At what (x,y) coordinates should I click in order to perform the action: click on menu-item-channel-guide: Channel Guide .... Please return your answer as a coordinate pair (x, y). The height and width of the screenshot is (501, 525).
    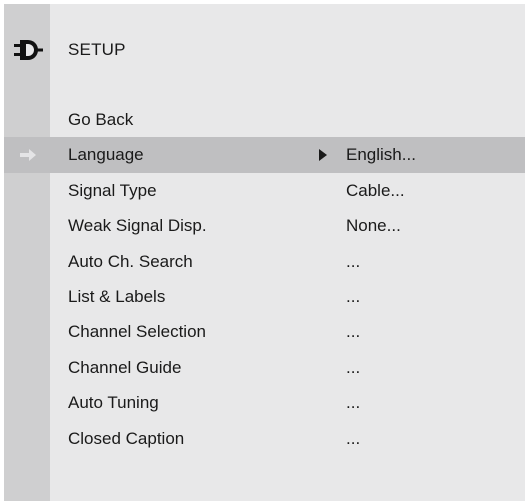
    Looking at the image, I should click on (264, 367).